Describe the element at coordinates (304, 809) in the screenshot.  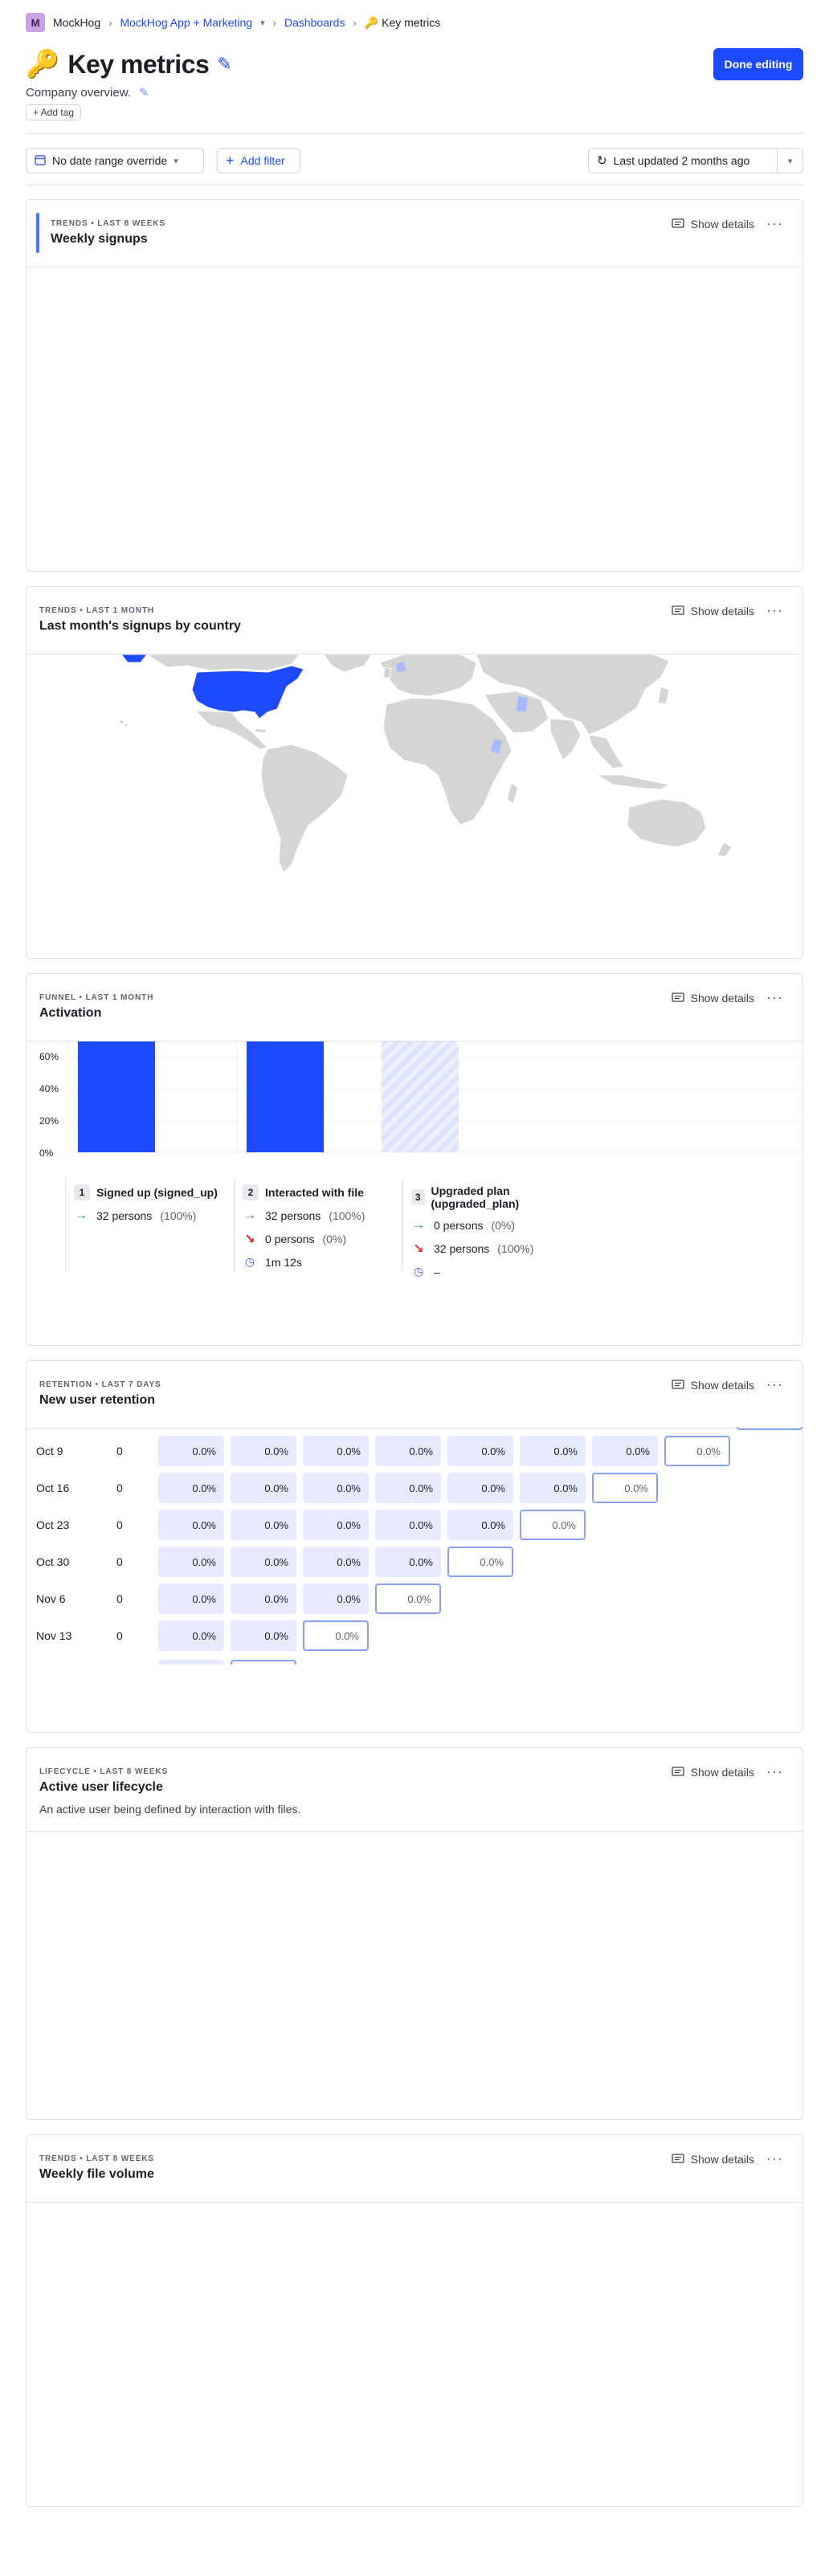
I see `map-south-america` at that location.